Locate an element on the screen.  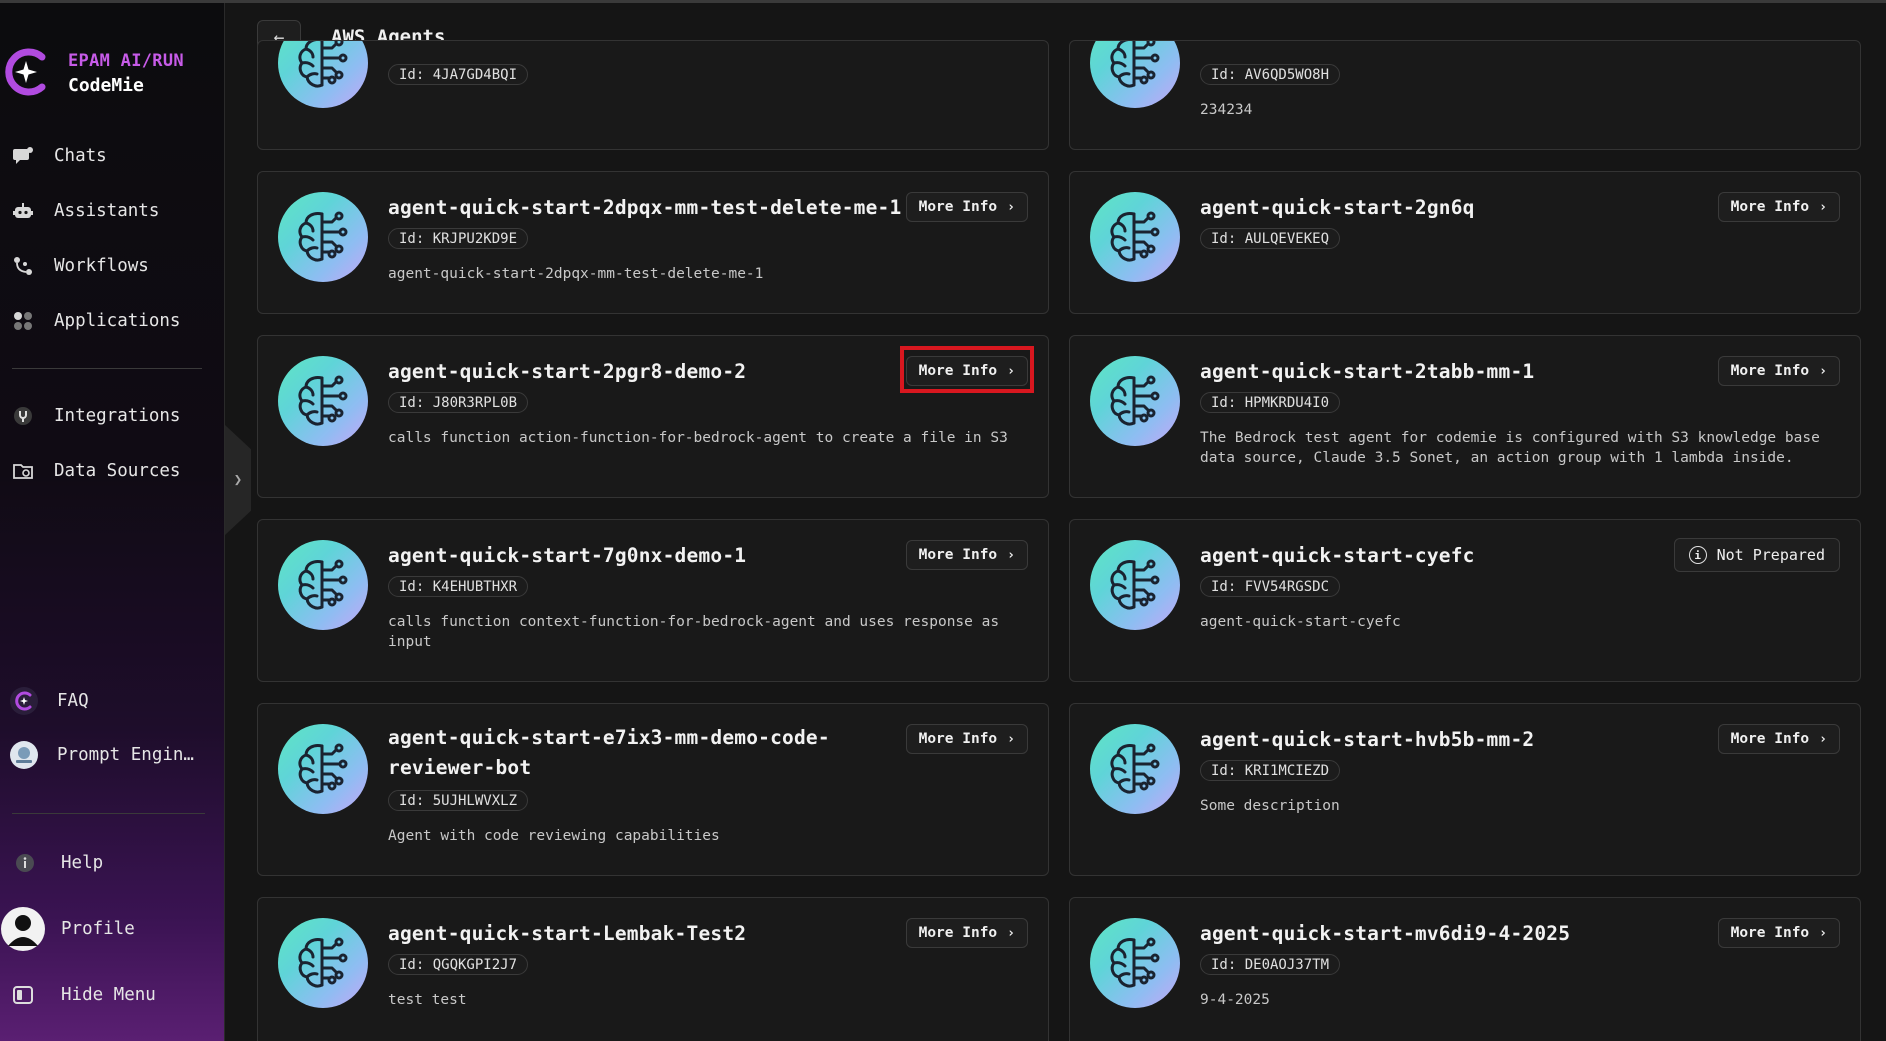
agent-id-badge: Id: J80R3RPL0B is located at coordinates (458, 402).